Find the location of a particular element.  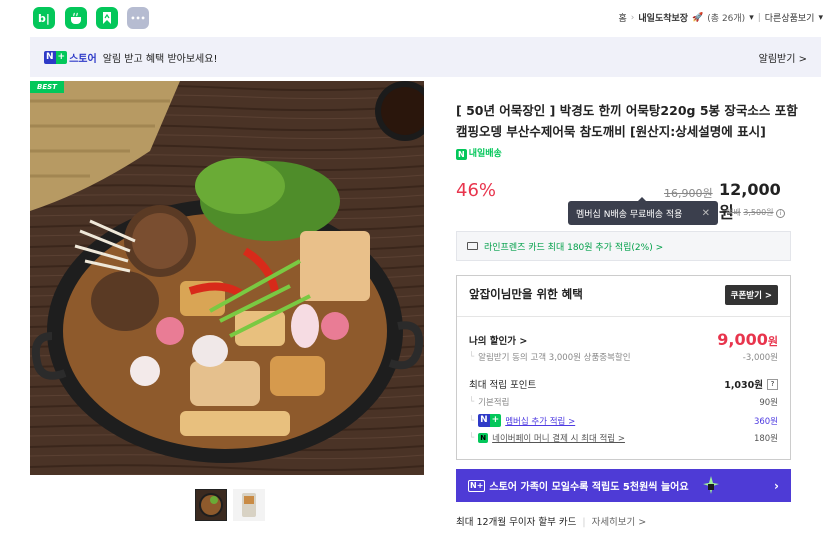

installment-info: 최대 12개월 무이자 할부 카드 | 자세히보기 > is located at coordinates (551, 521).